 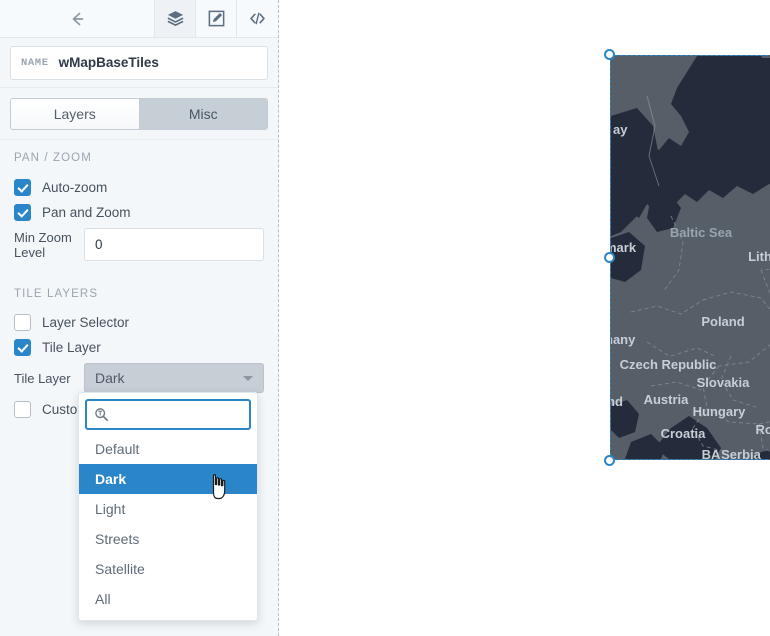 What do you see at coordinates (620, 129) in the screenshot?
I see `svg-text: ay` at bounding box center [620, 129].